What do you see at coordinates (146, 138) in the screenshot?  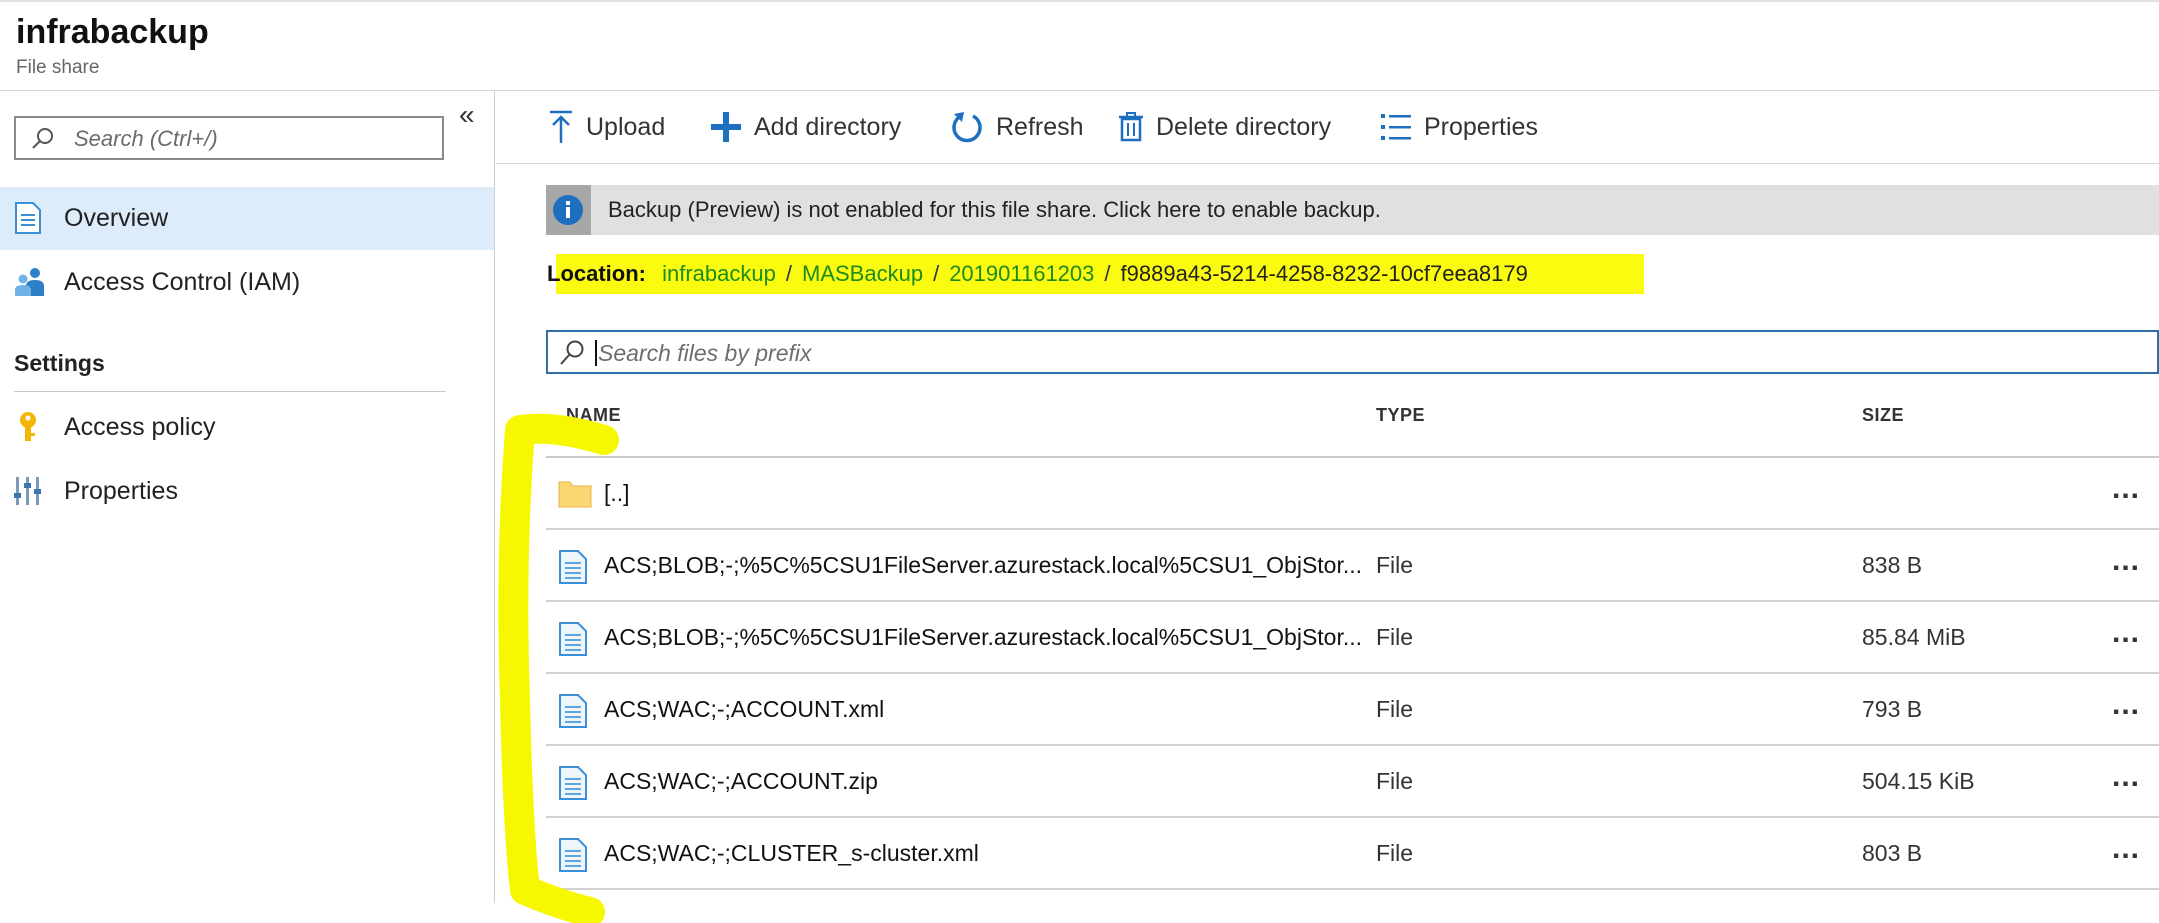 I see `sidebar-search-placeholder: Search (Ctrl+/)` at bounding box center [146, 138].